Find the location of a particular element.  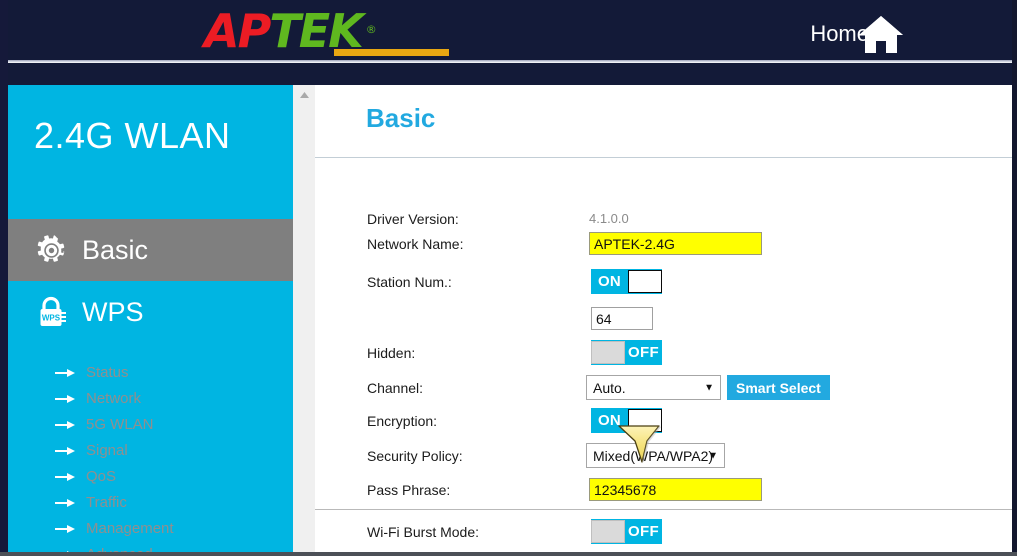

station-num-toggle: ON is located at coordinates (626, 281).